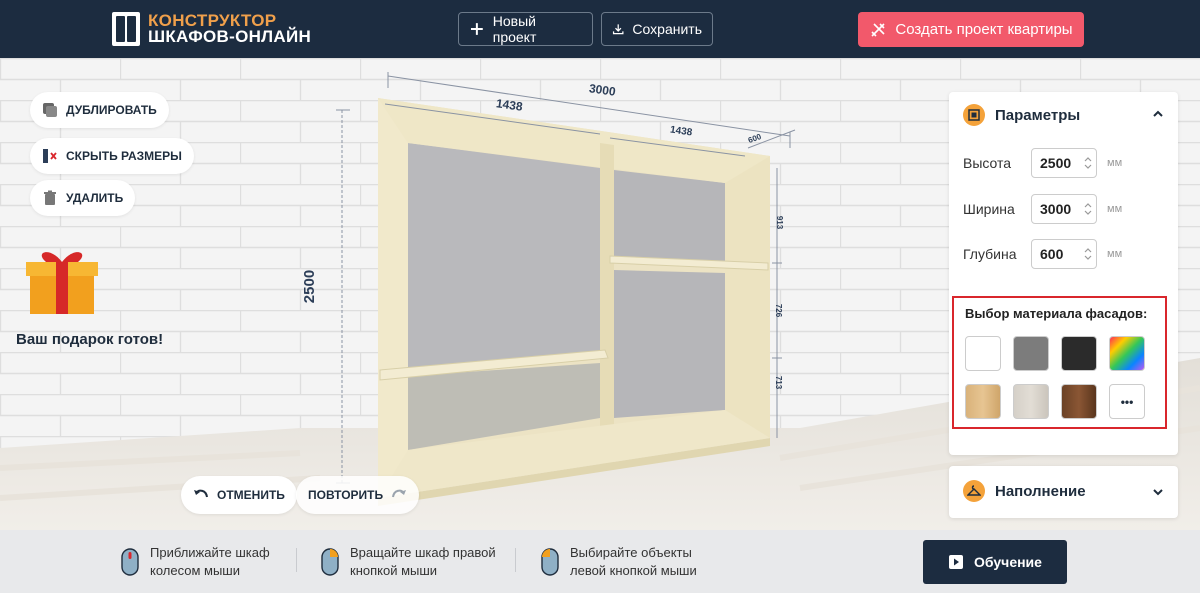 The height and width of the screenshot is (593, 1200). Describe the element at coordinates (1158, 114) in the screenshot. I see `chevron-up-icon` at that location.